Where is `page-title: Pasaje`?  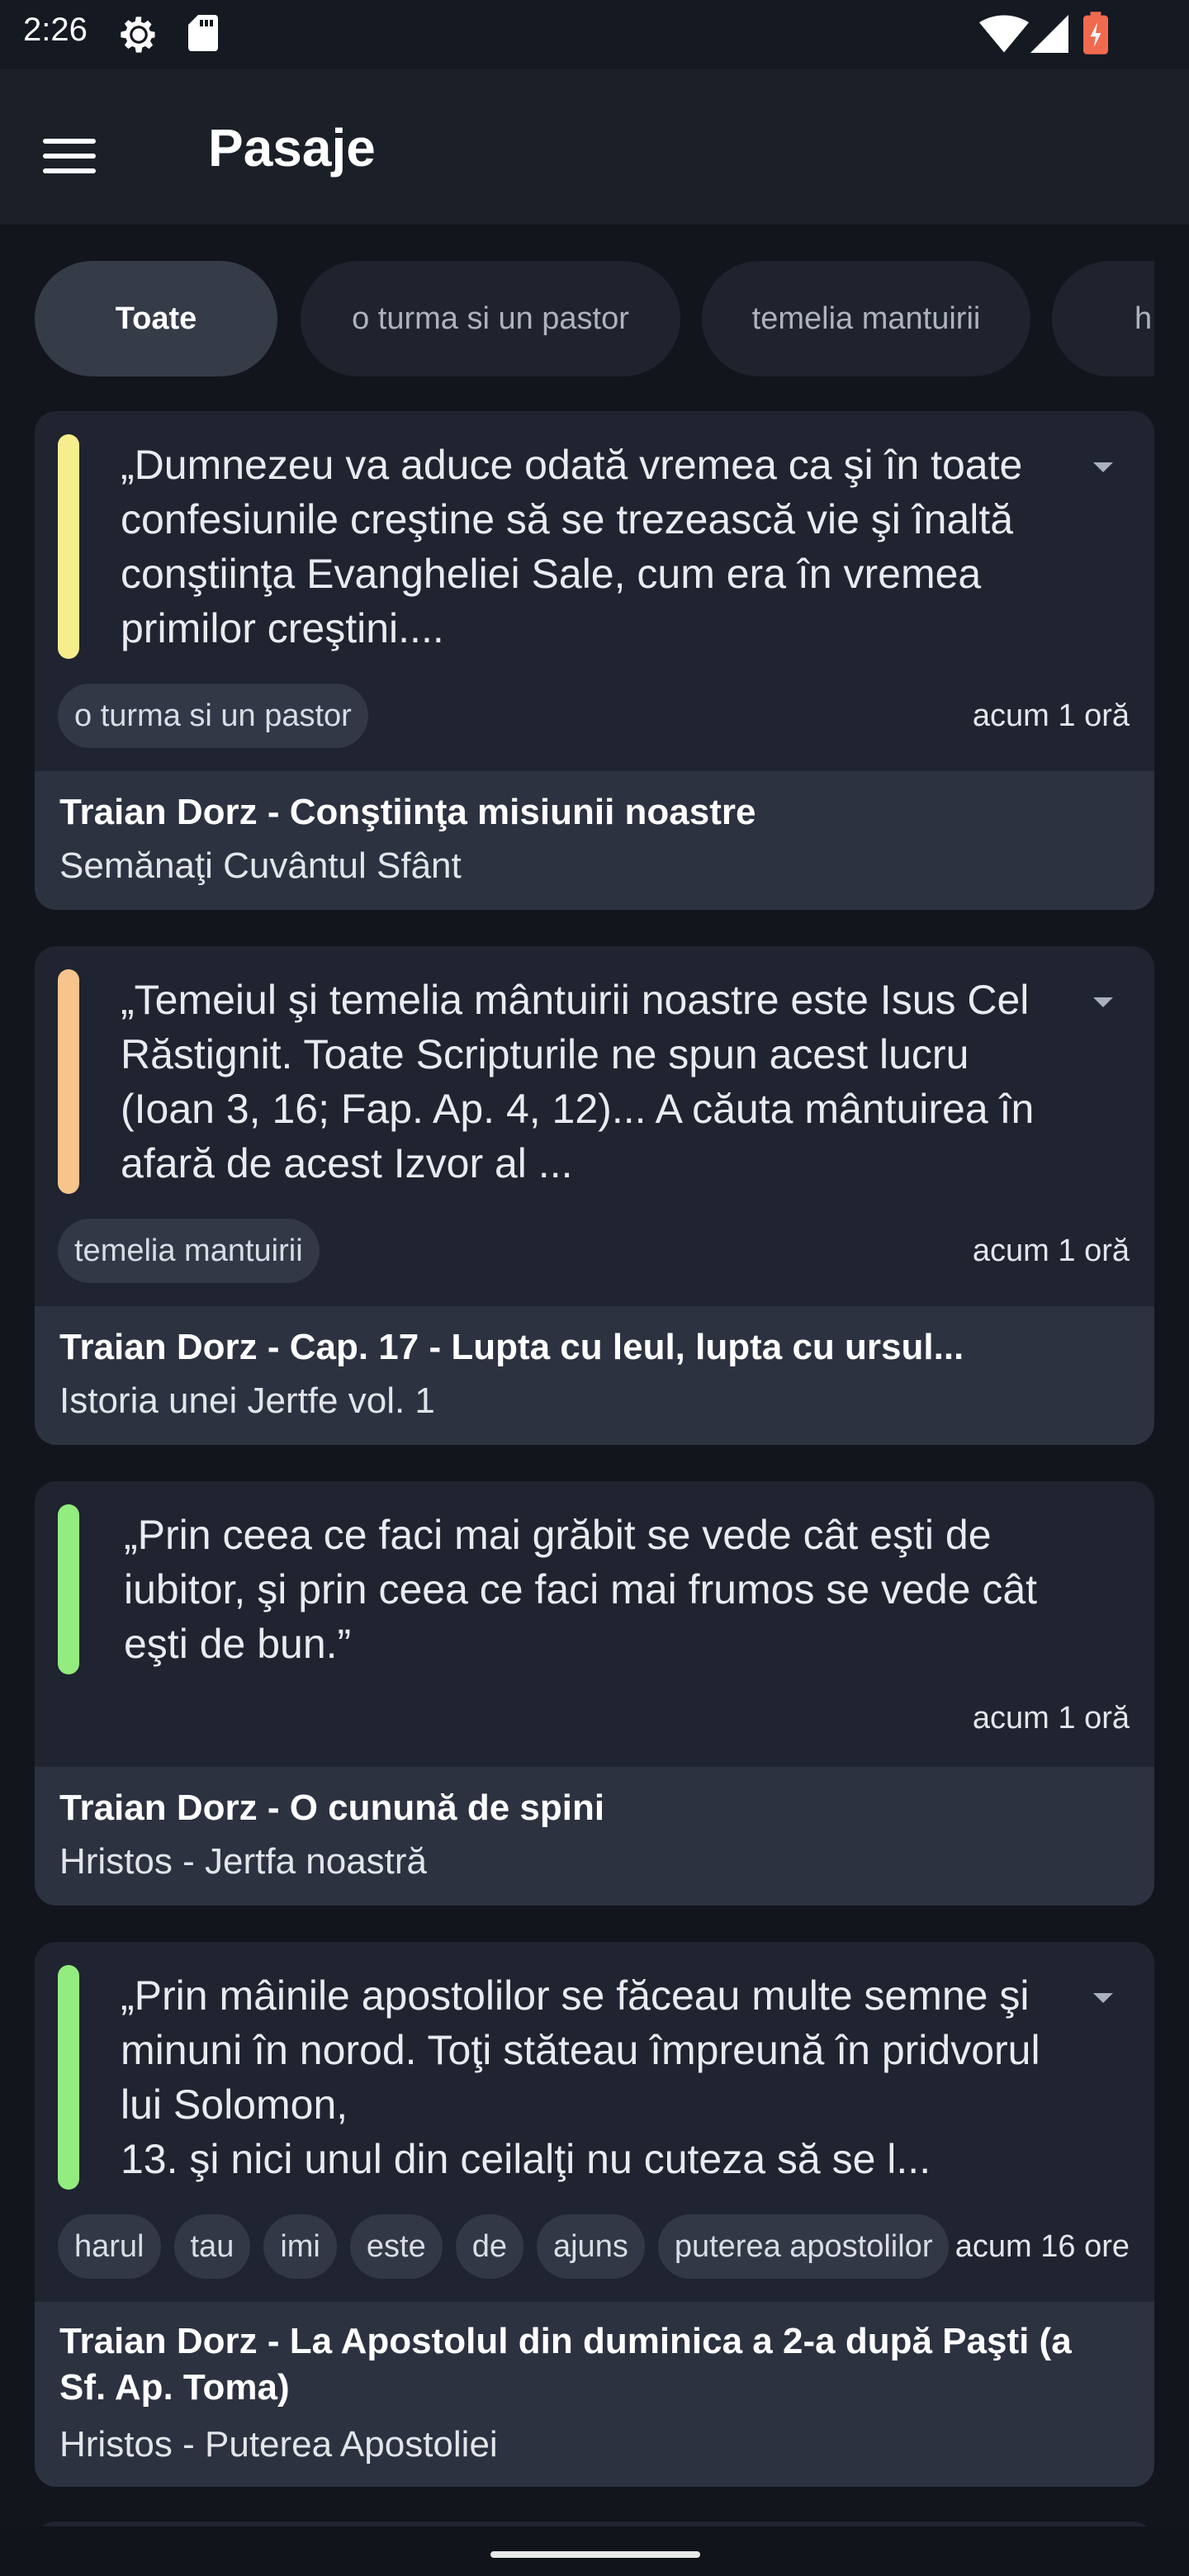
page-title: Pasaje is located at coordinates (292, 148).